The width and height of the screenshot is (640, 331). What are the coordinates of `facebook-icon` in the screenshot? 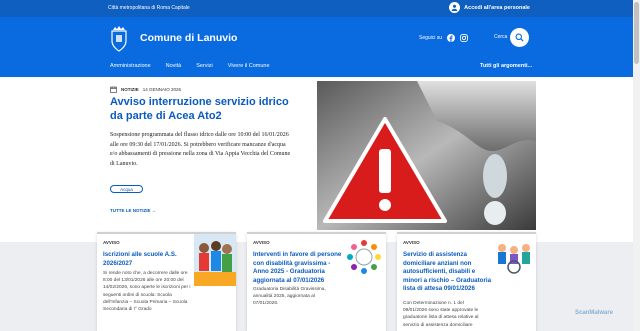 It's located at (451, 38).